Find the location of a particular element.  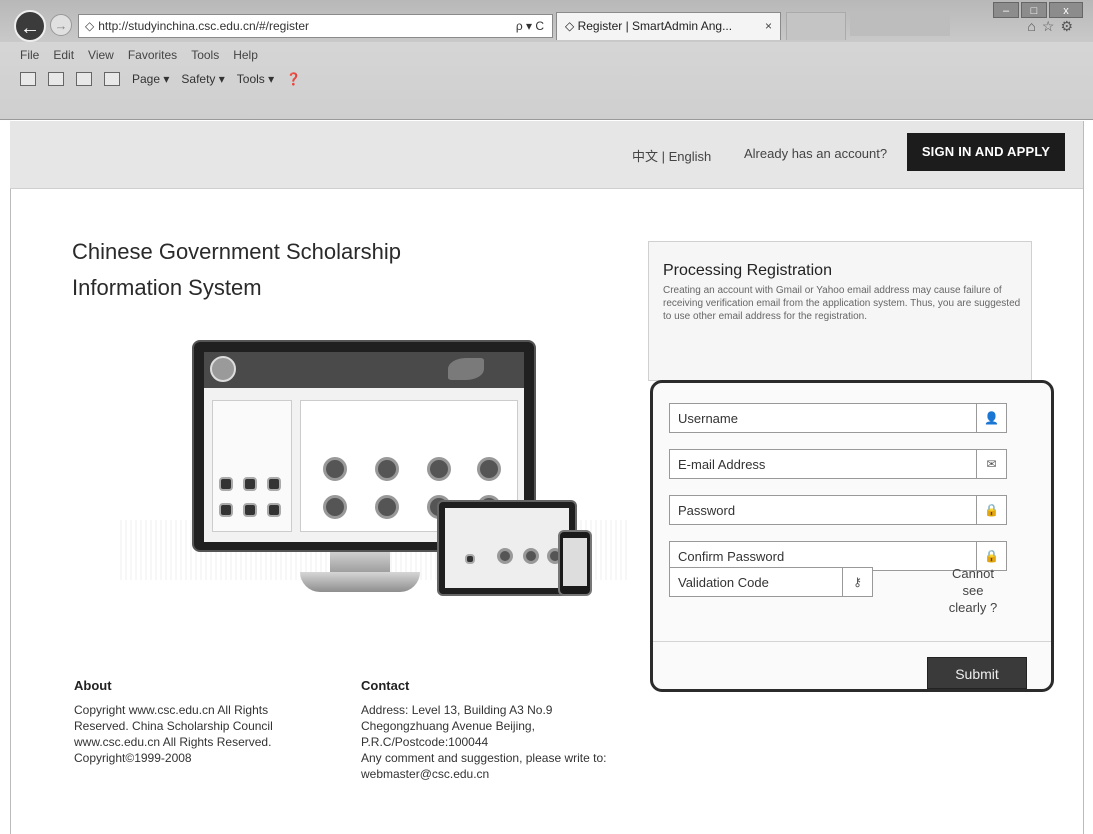

browser-search-box is located at coordinates (900, 24).